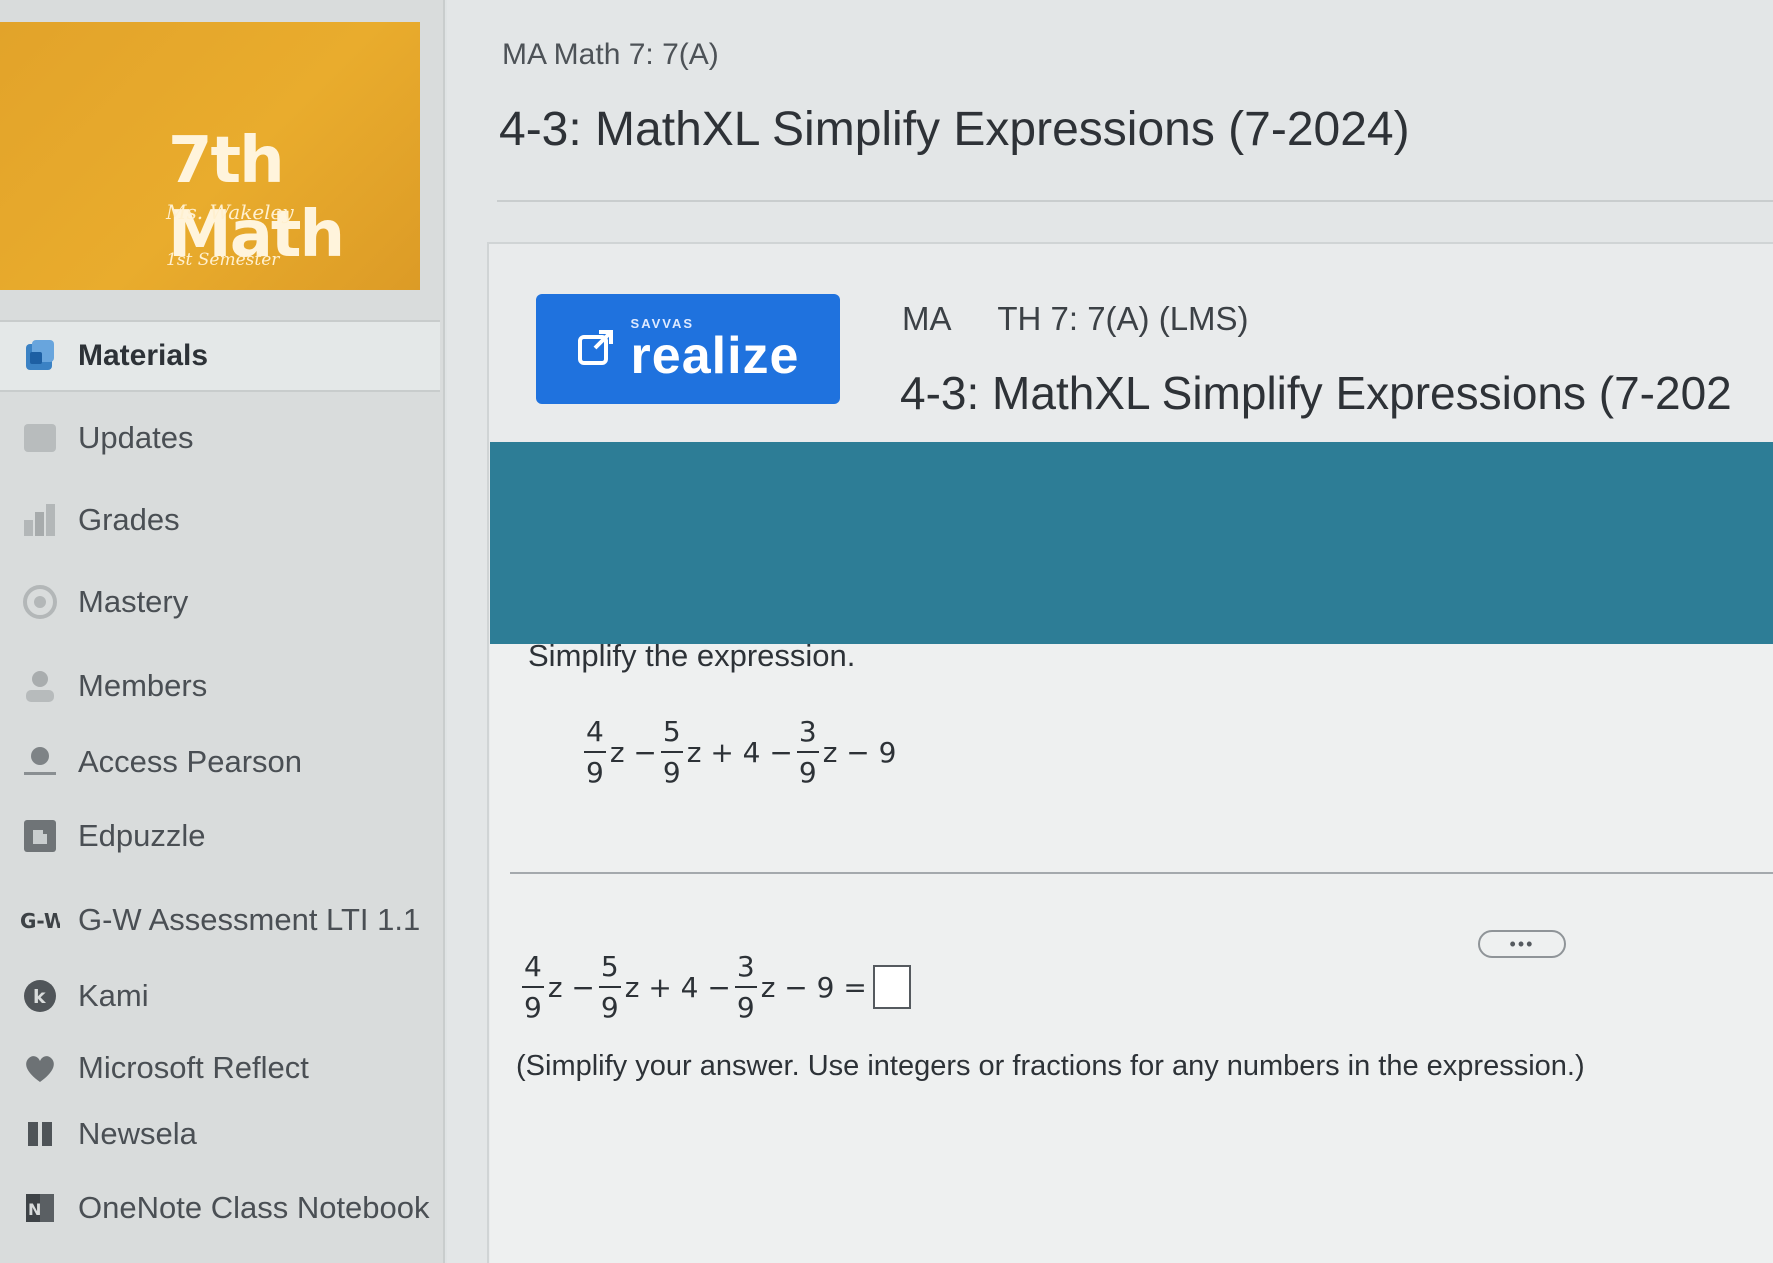 The width and height of the screenshot is (1773, 1263). What do you see at coordinates (142, 835) in the screenshot?
I see `sidebar-item-label: Edpuzzle` at bounding box center [142, 835].